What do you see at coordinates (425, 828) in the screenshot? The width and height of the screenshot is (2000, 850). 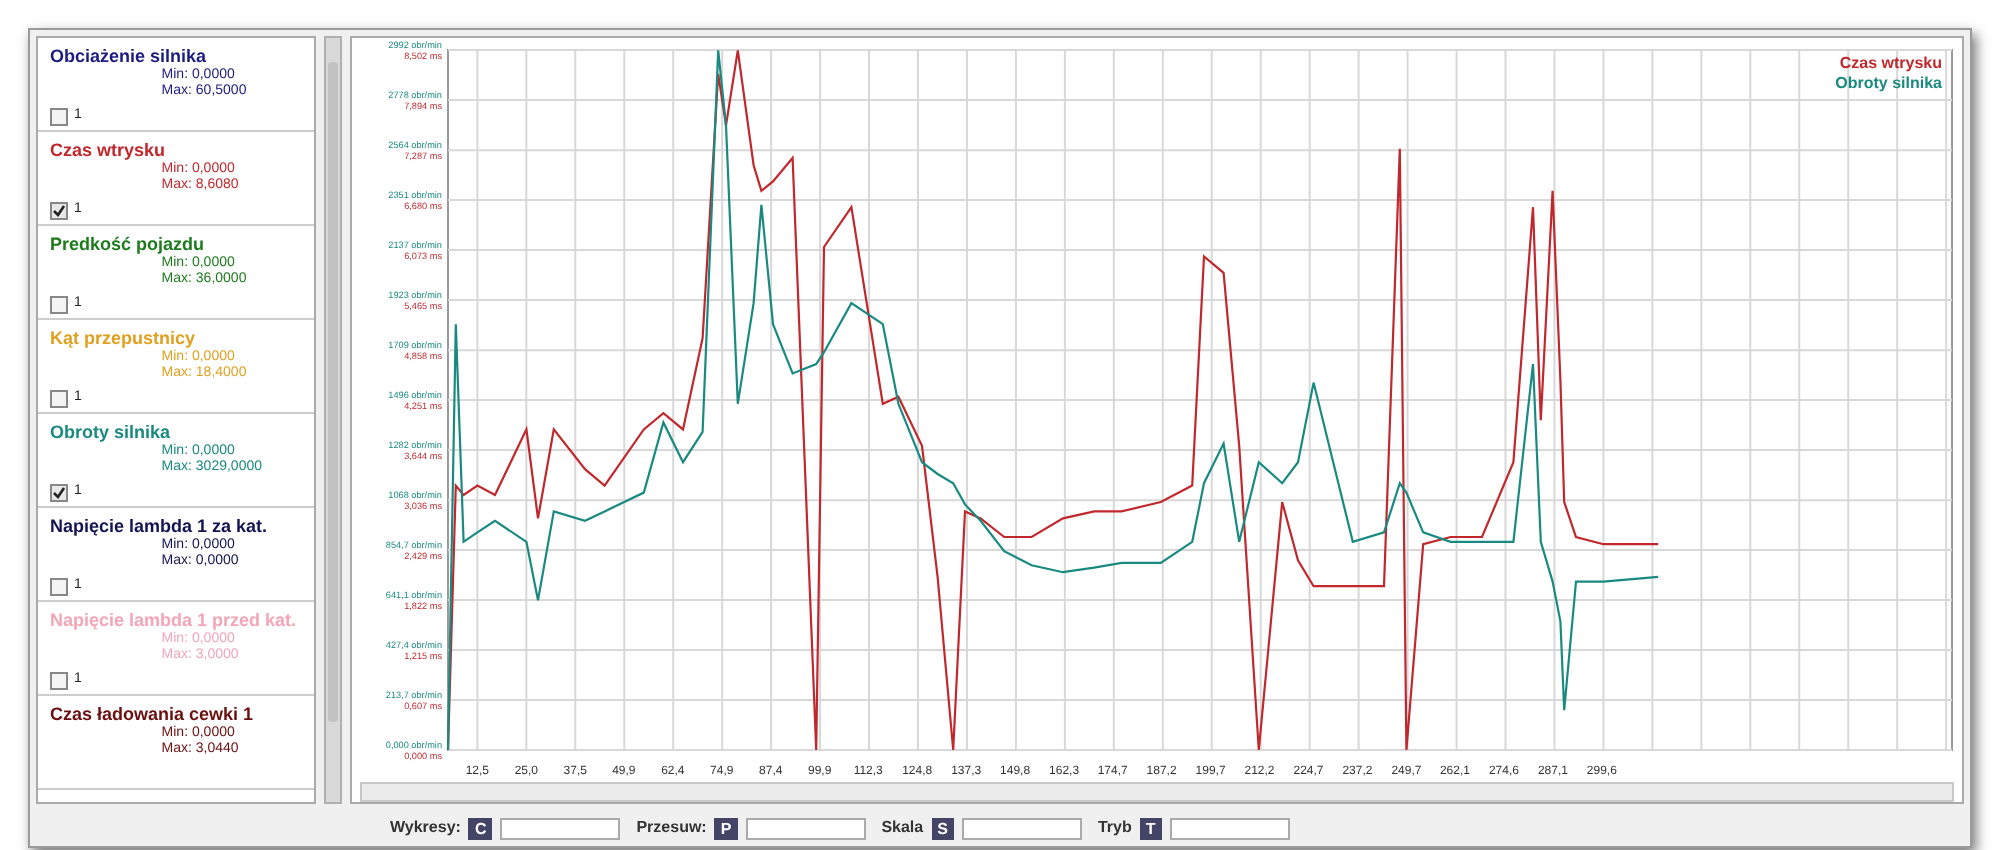 I see `toolbar-label: Wykresy:` at bounding box center [425, 828].